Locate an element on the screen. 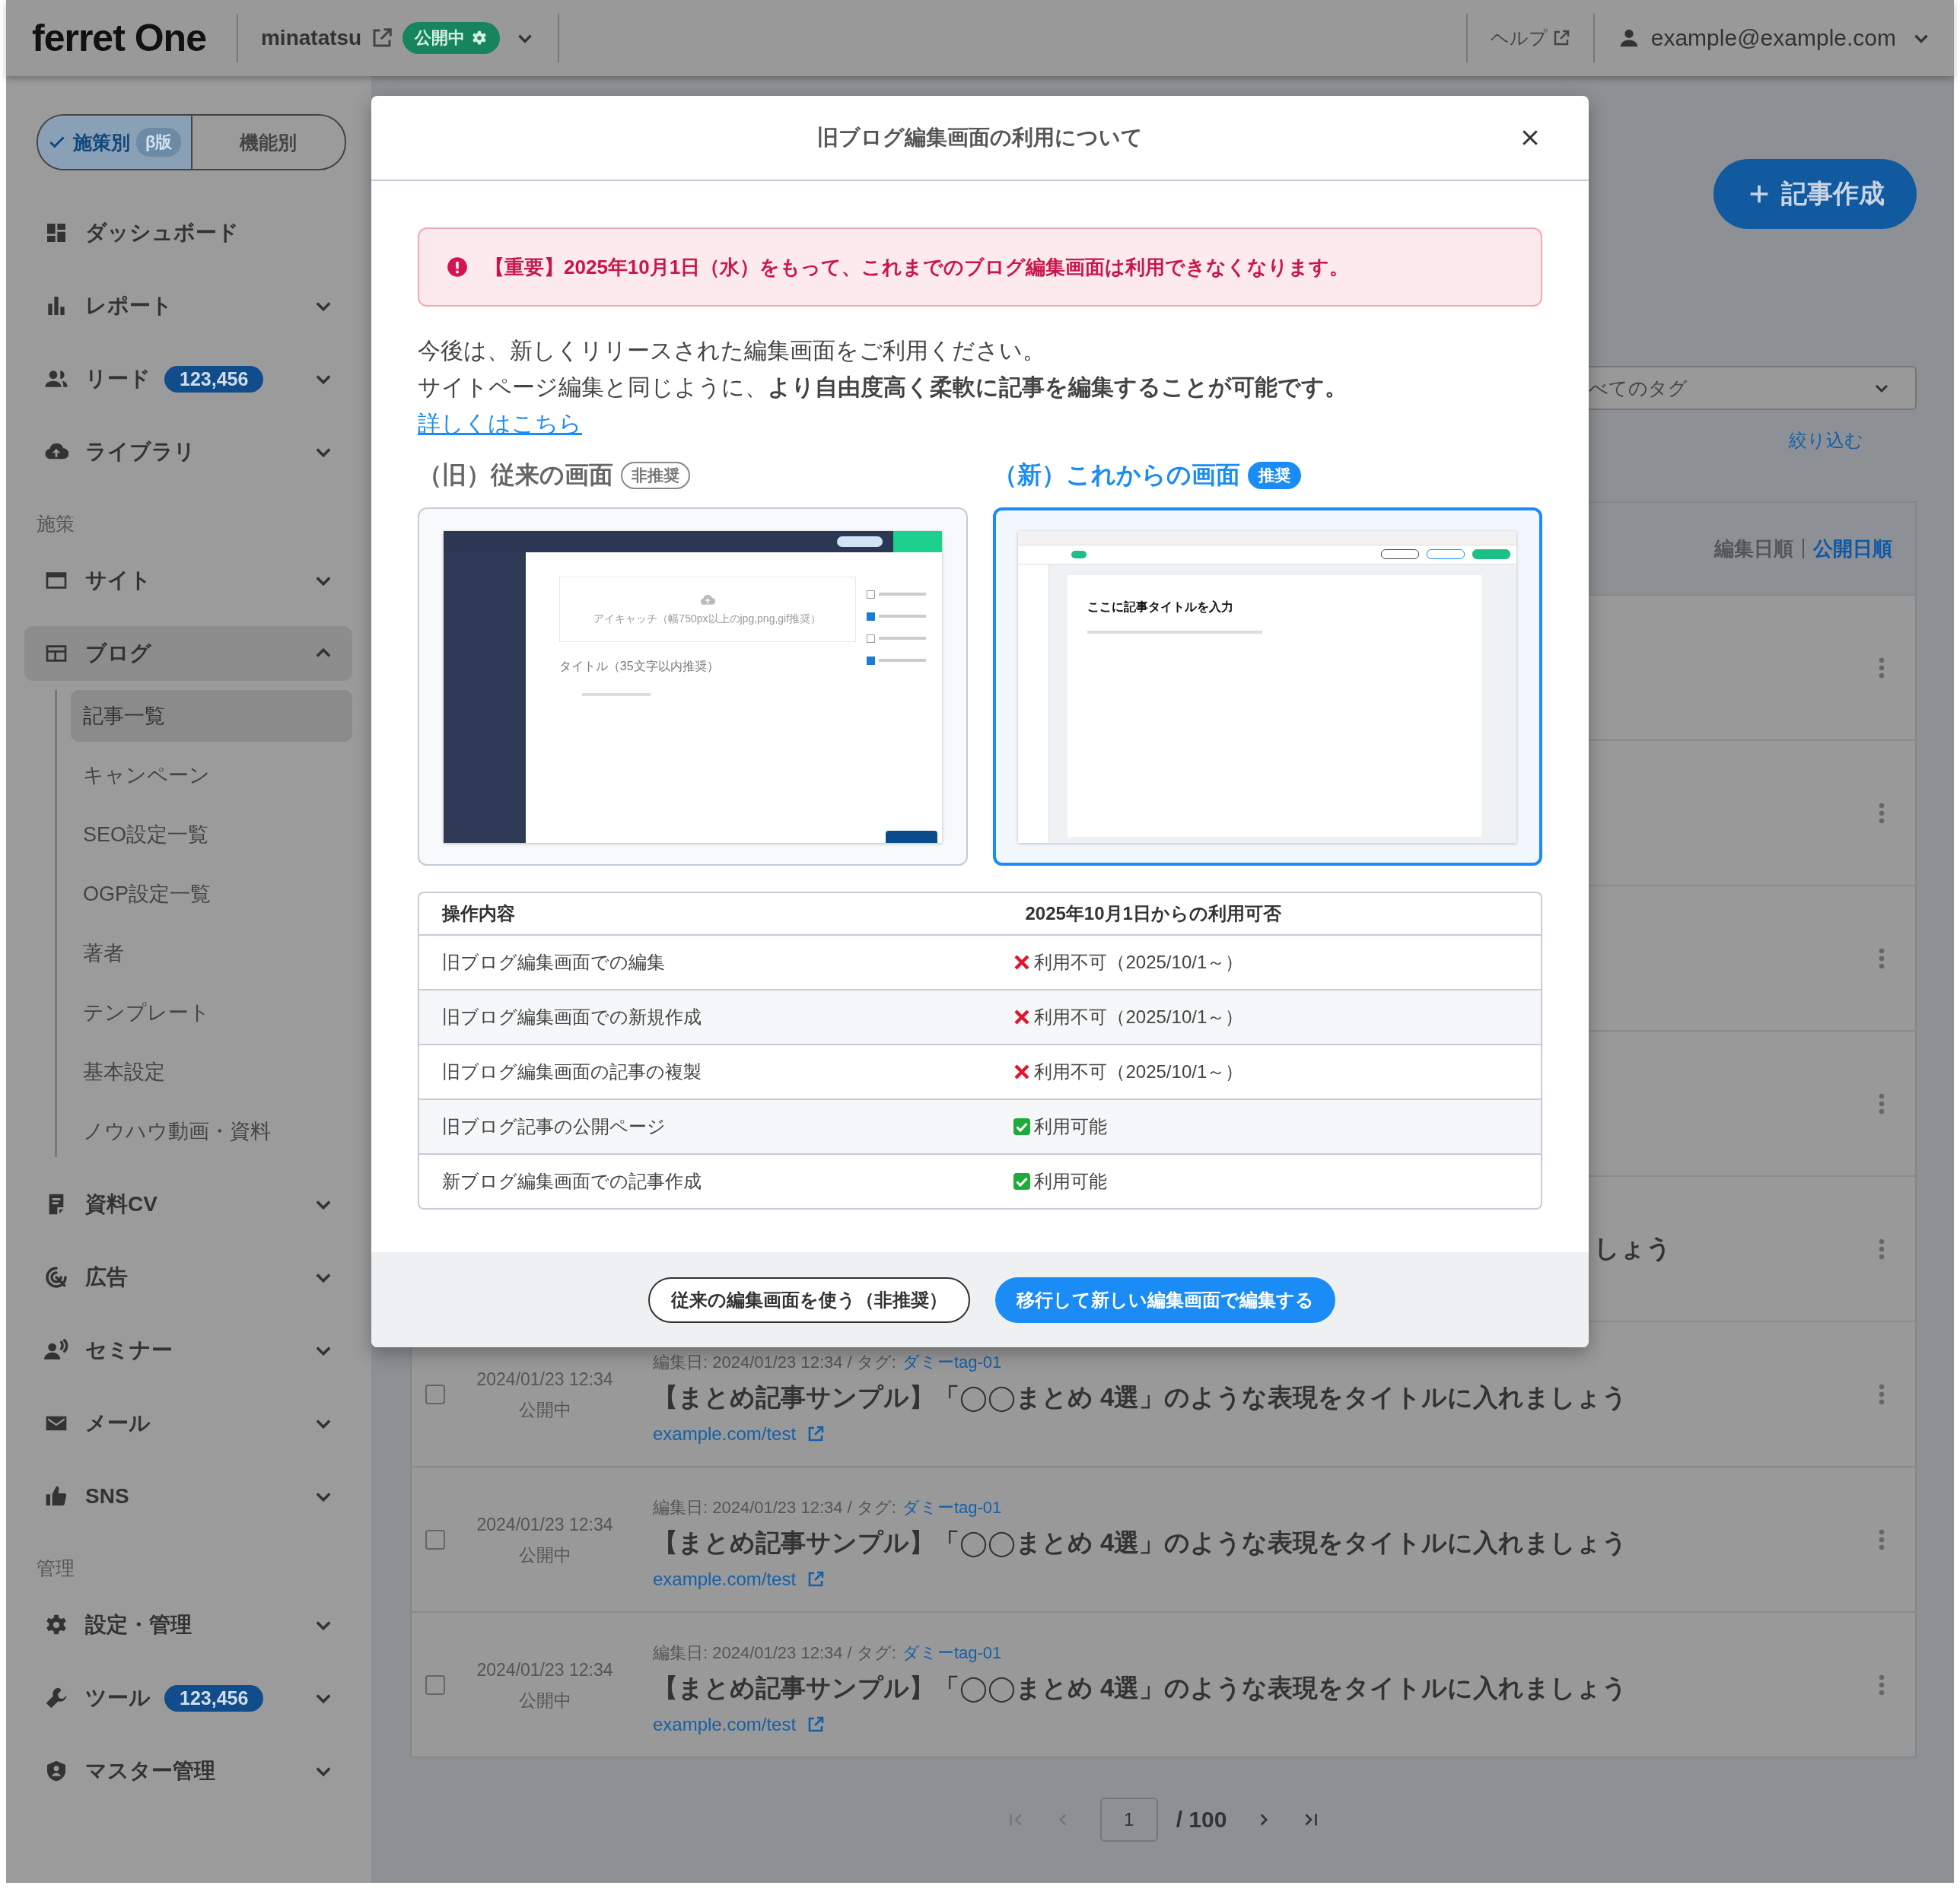 The image size is (1960, 1895). settings-button is located at coordinates (1400, 554).